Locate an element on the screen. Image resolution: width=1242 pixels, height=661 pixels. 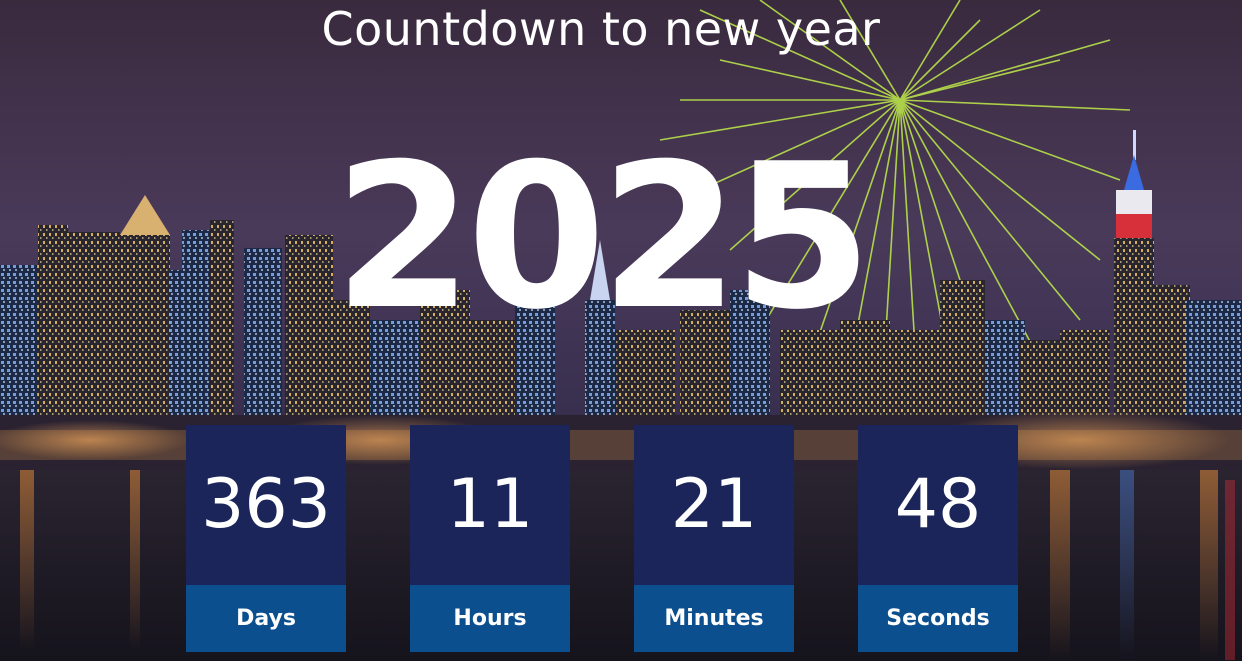
countdown-card-days: 363 Days is located at coordinates (266, 538).